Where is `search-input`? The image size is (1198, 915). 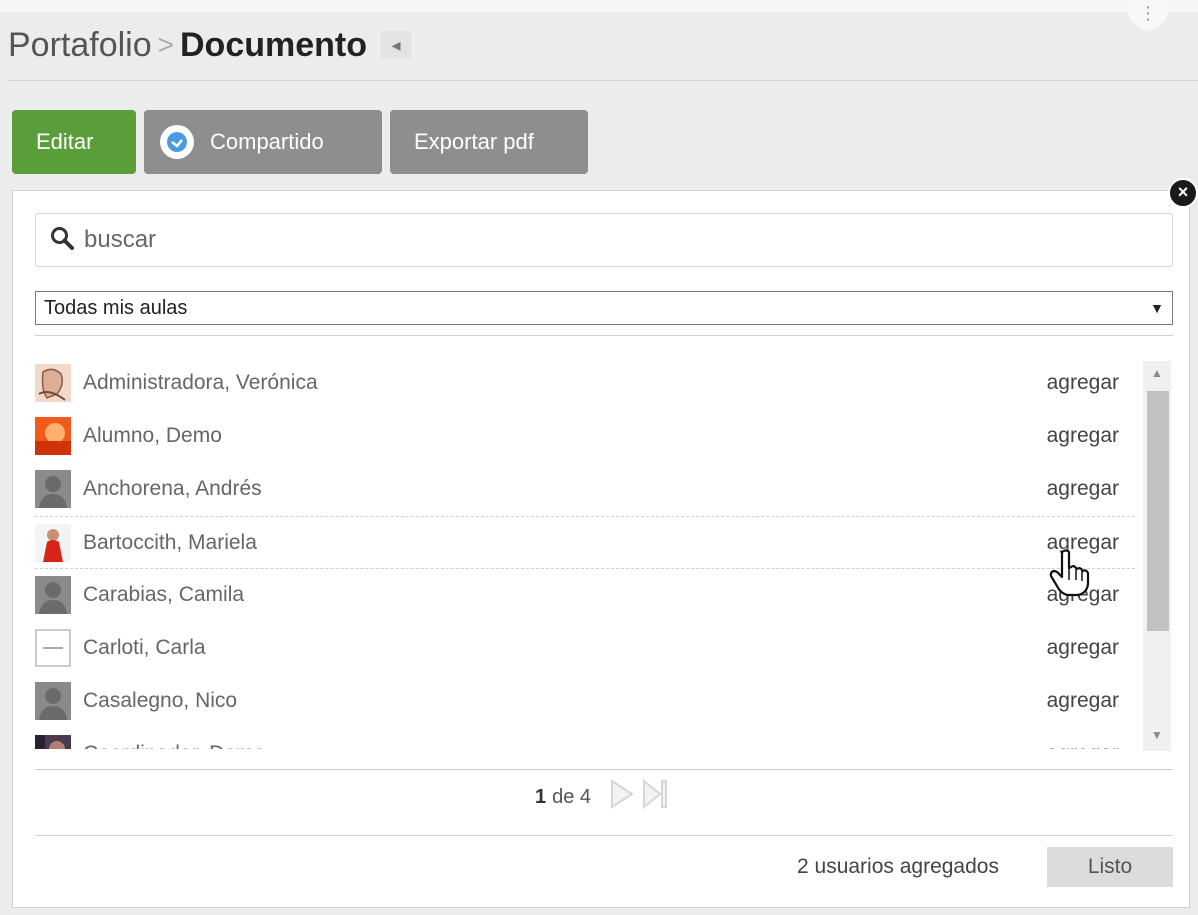 search-input is located at coordinates (584, 240).